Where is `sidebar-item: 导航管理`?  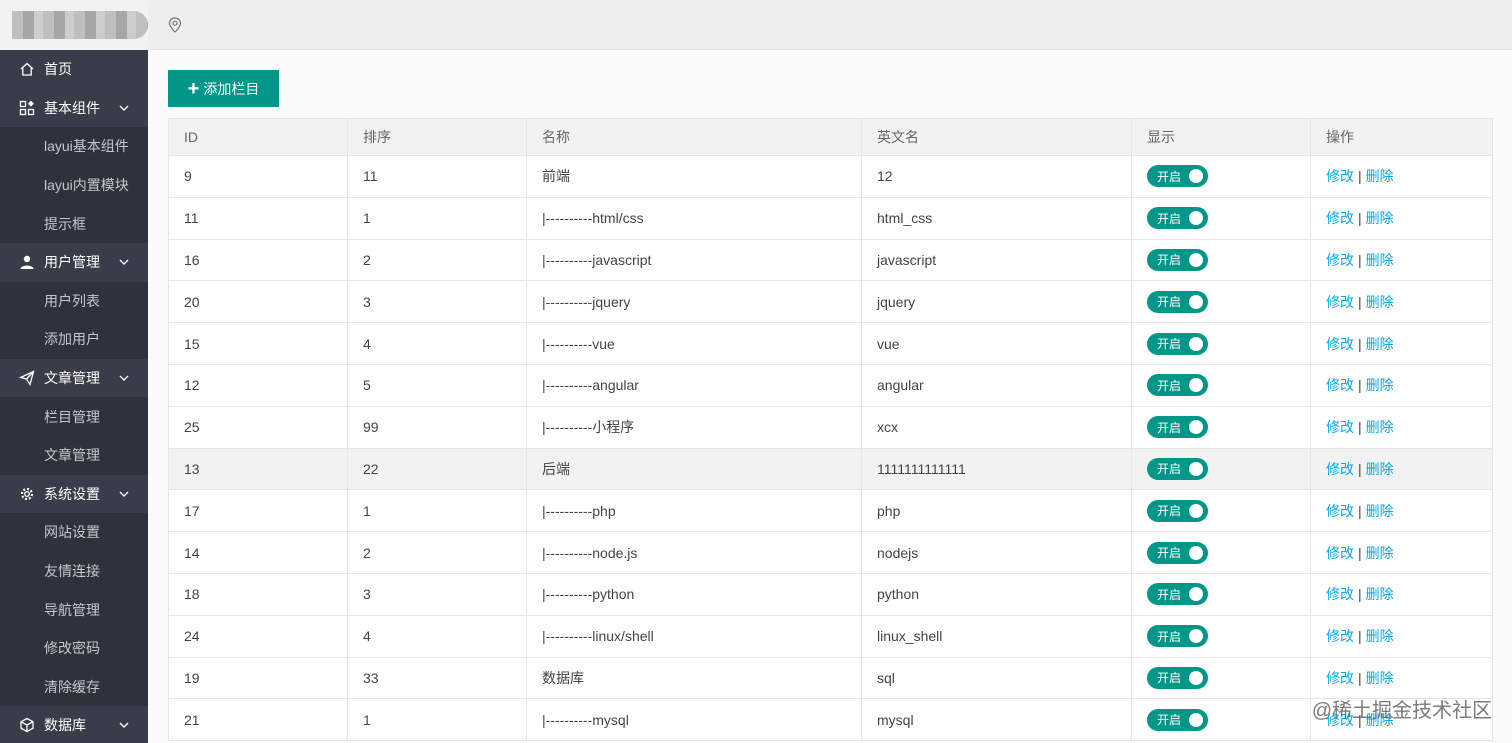
sidebar-item: 导航管理 is located at coordinates (74, 609).